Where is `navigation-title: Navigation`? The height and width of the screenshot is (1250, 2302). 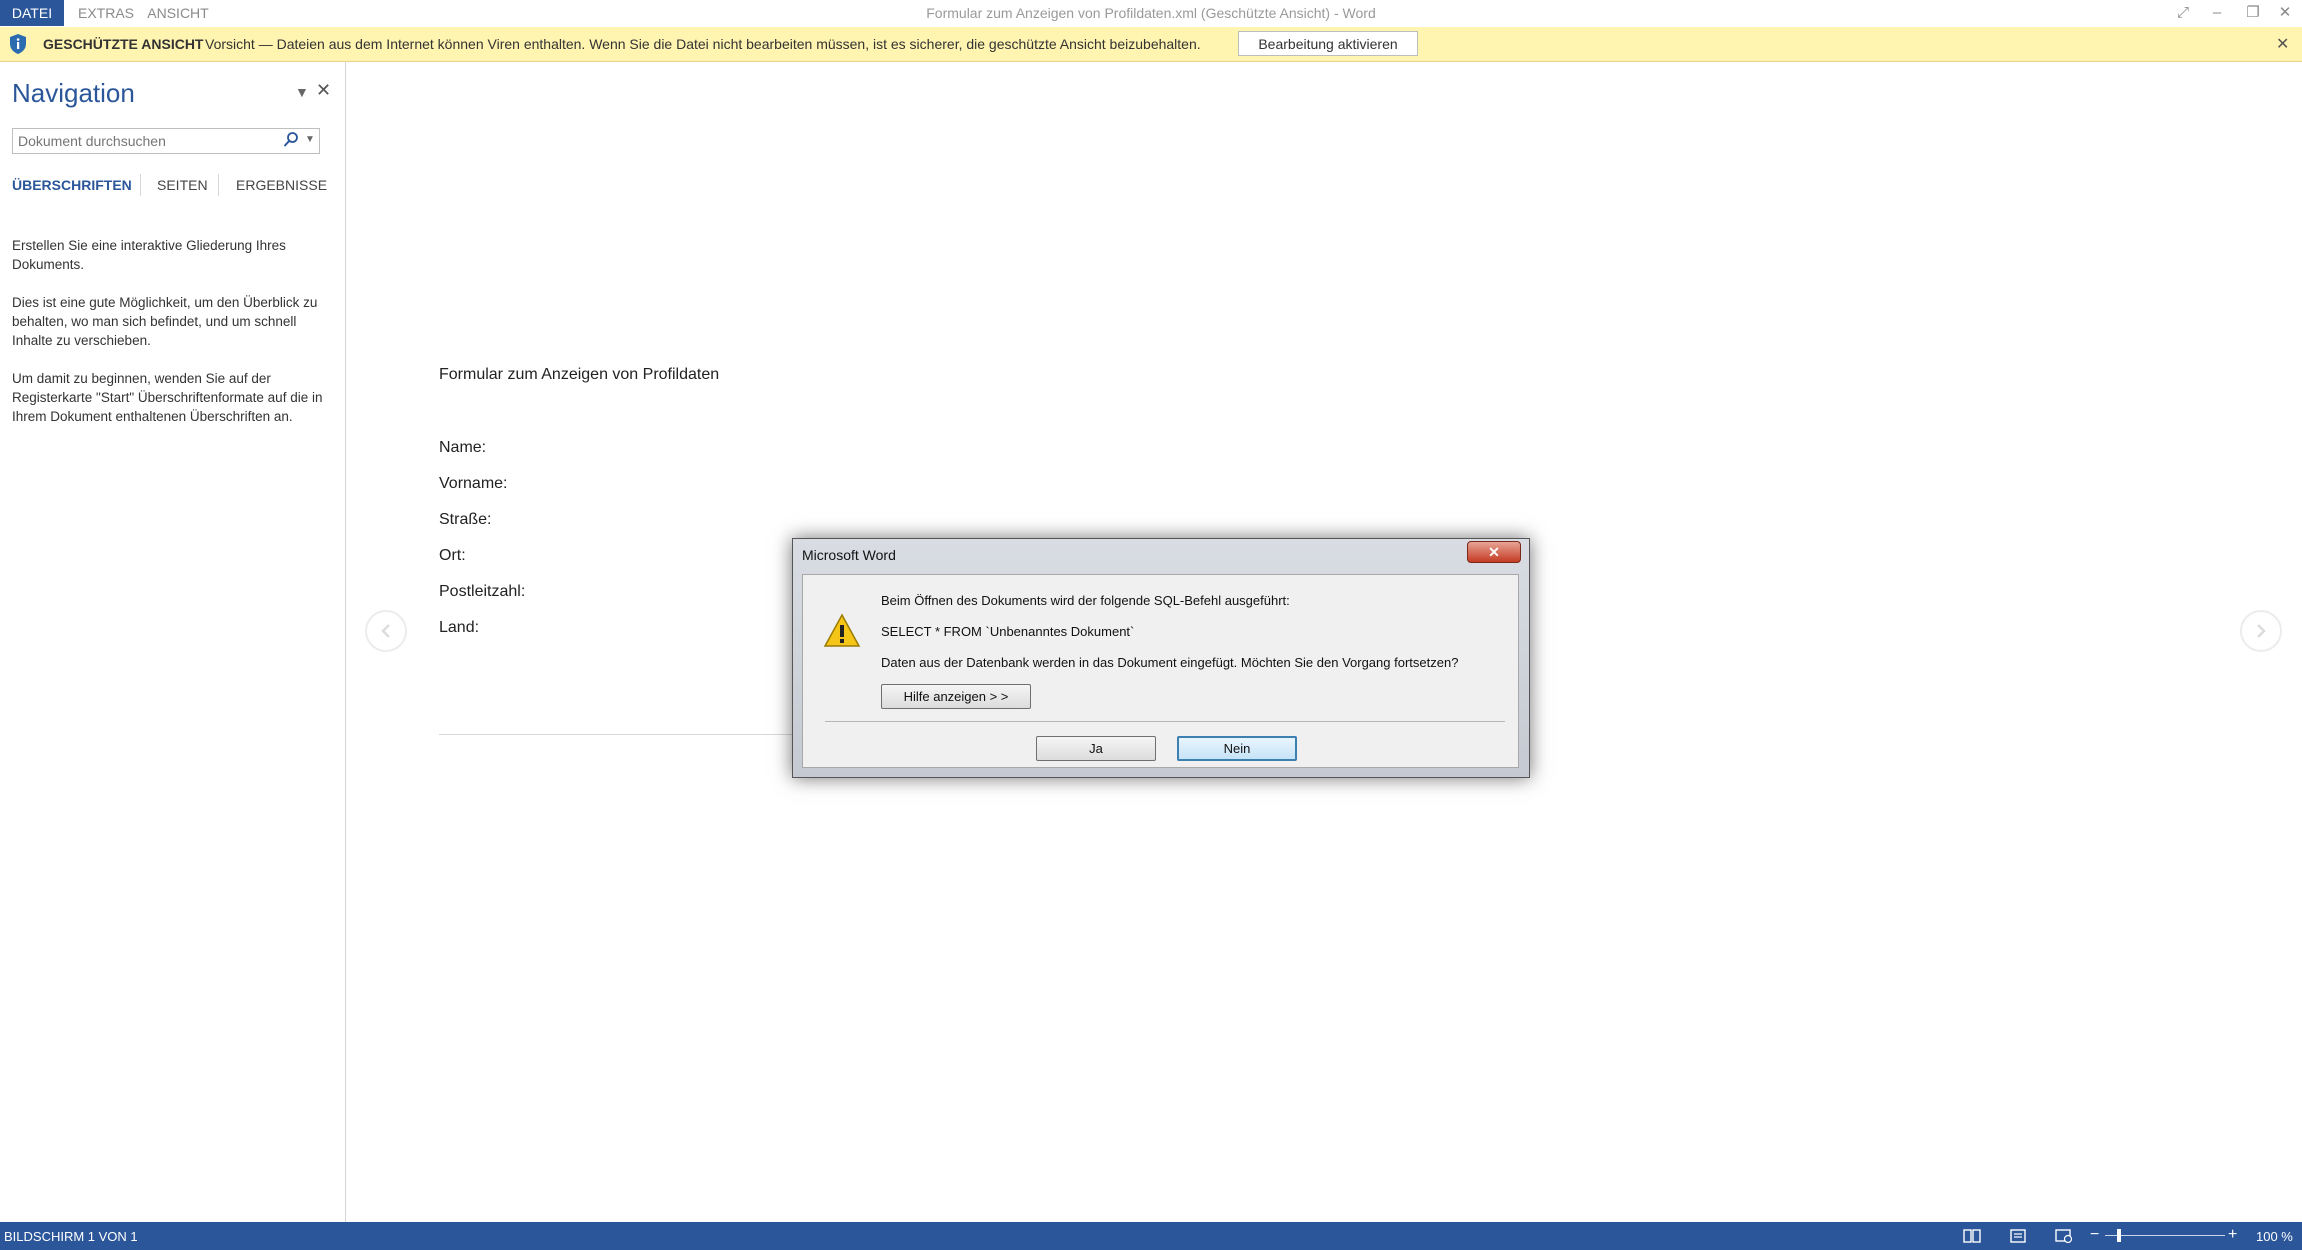
navigation-title: Navigation is located at coordinates (73, 93).